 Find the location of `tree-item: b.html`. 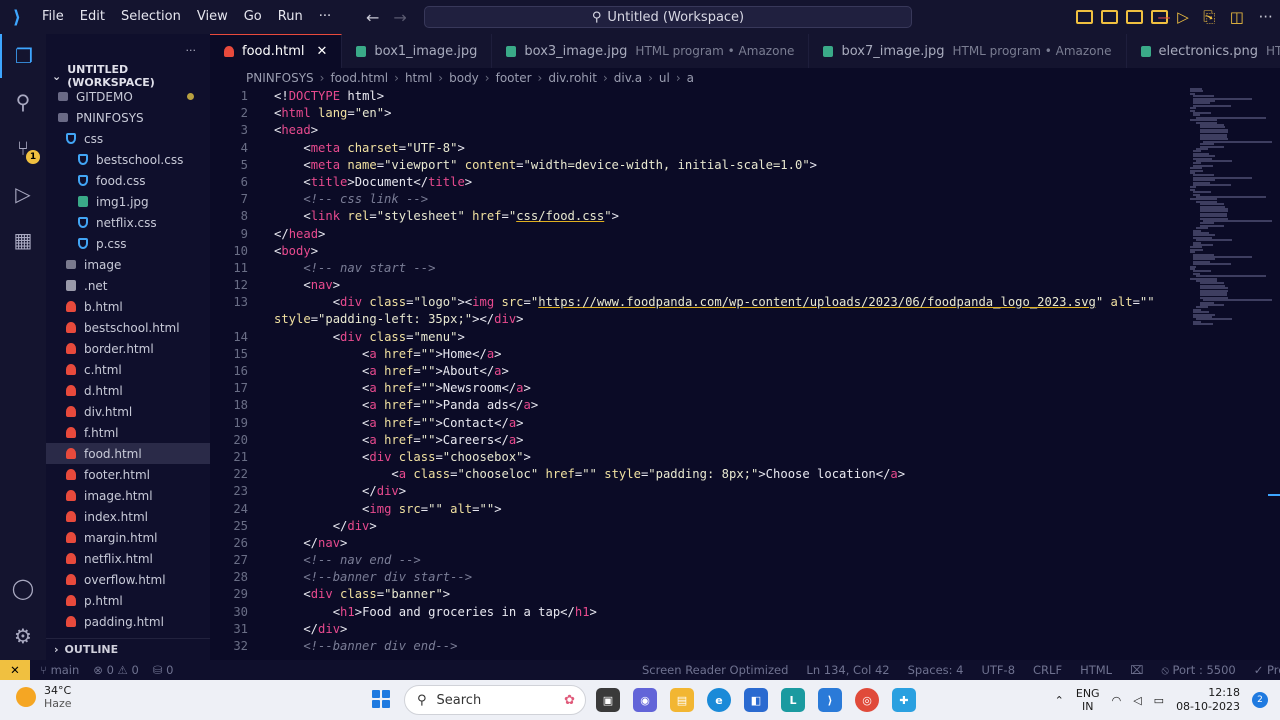

tree-item: b.html is located at coordinates (128, 306).